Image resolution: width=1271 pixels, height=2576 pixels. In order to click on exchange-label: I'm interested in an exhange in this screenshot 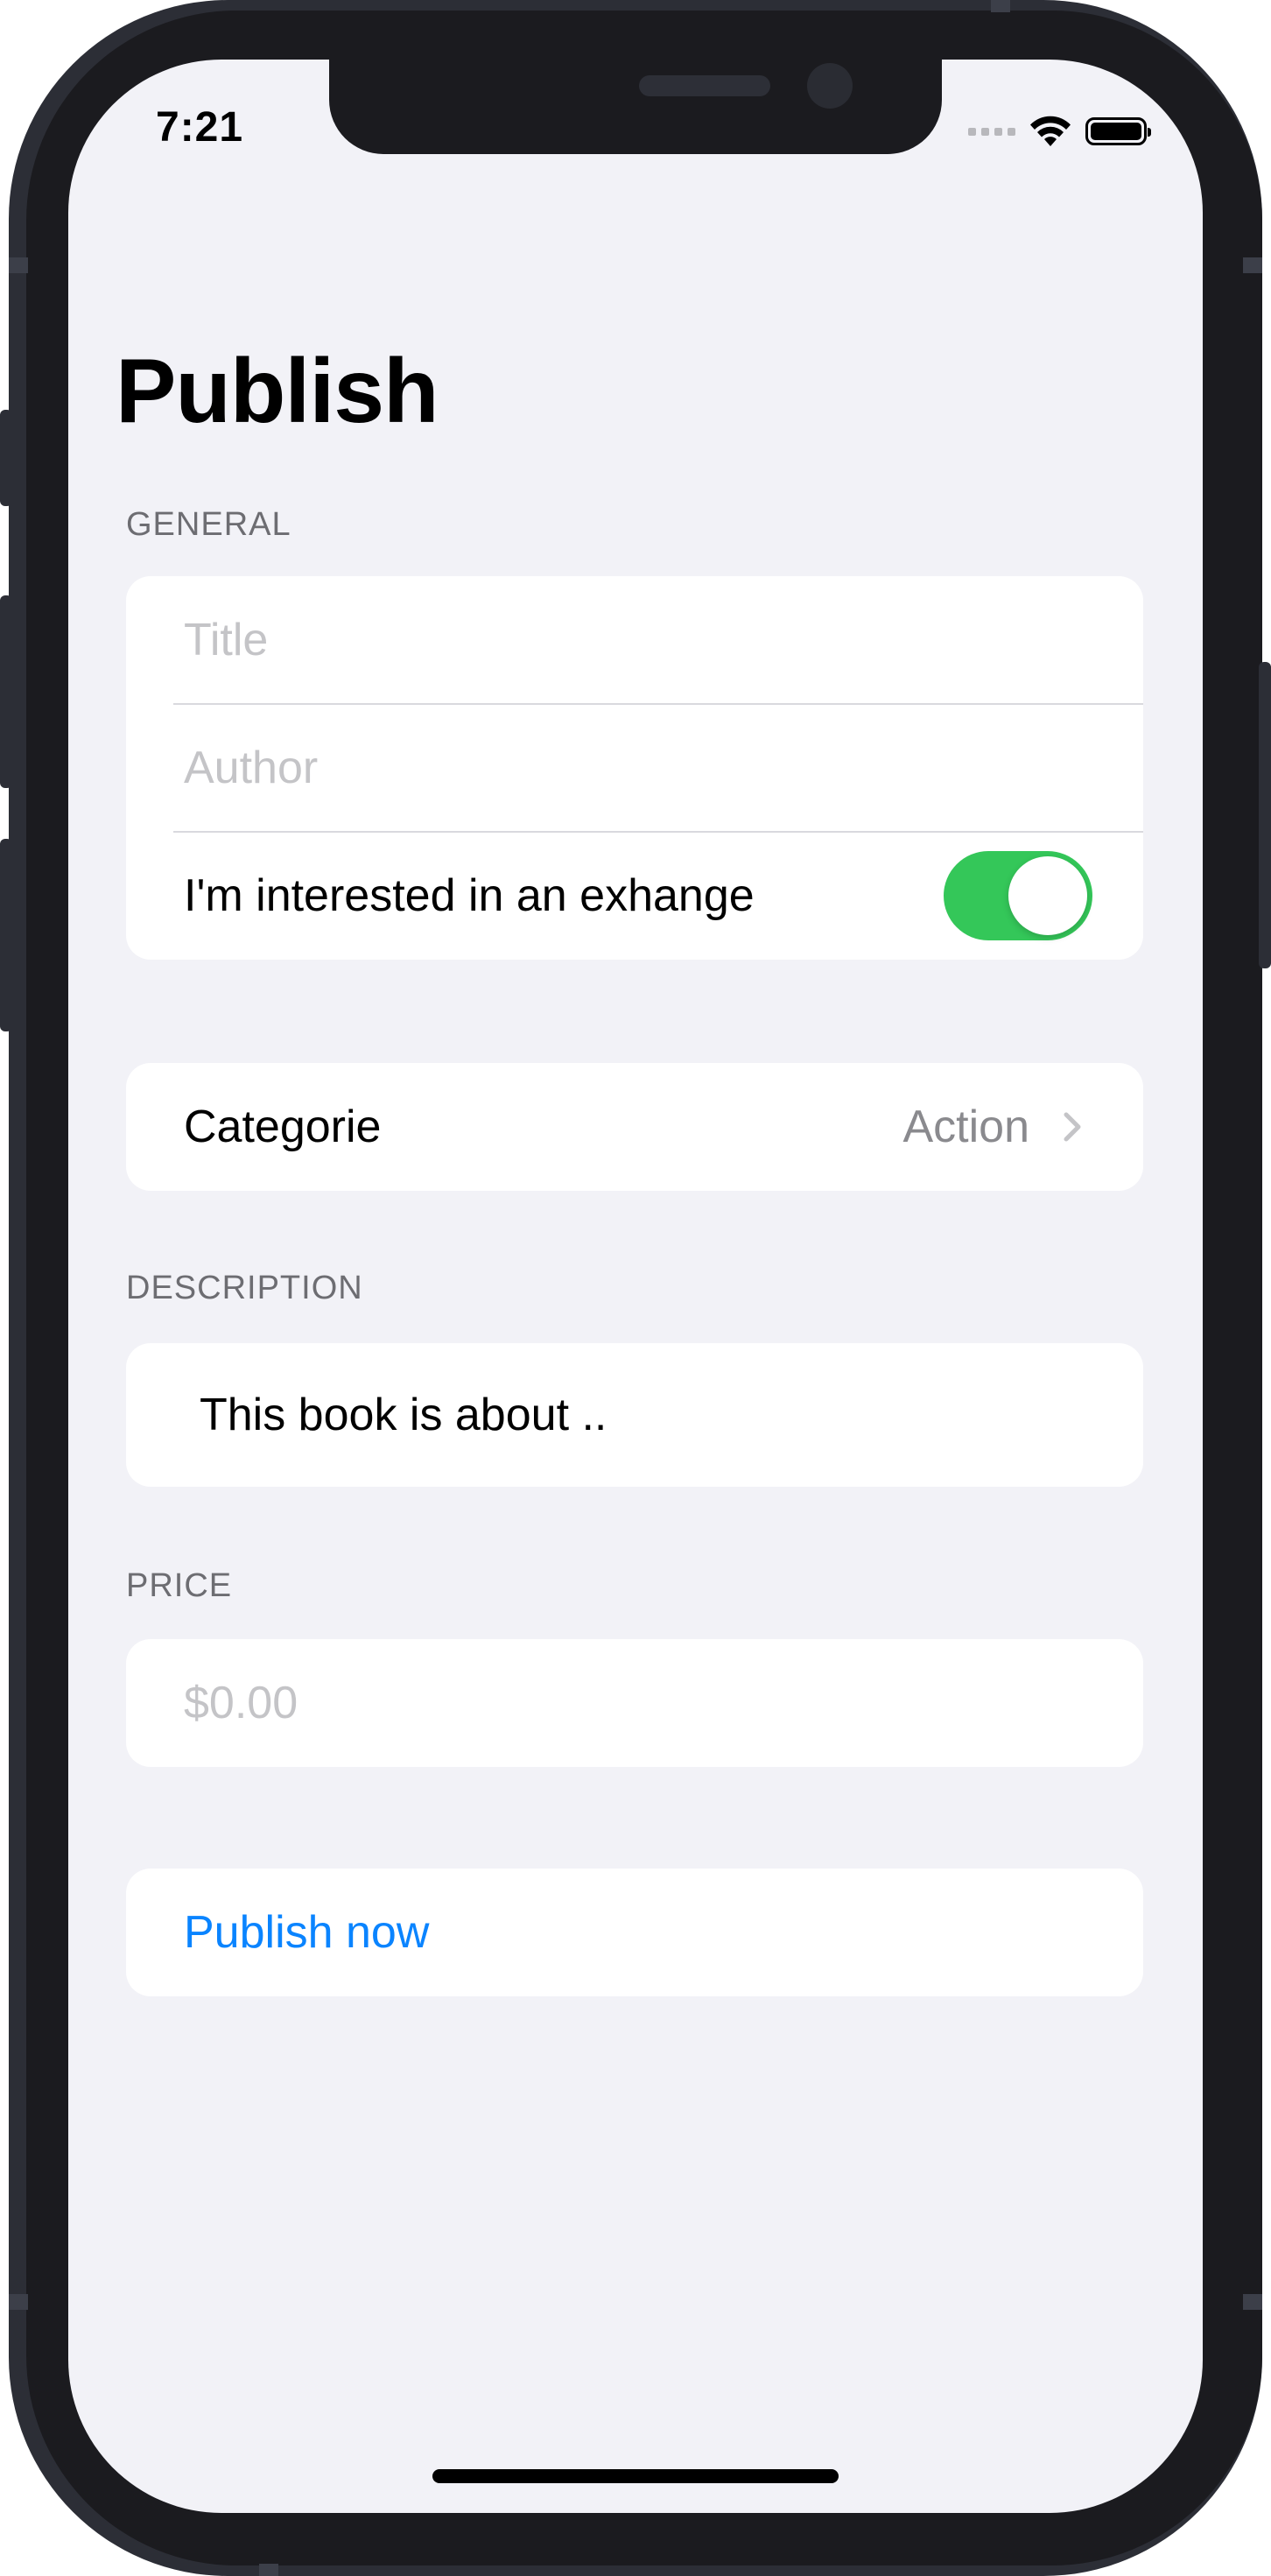, I will do `click(469, 895)`.